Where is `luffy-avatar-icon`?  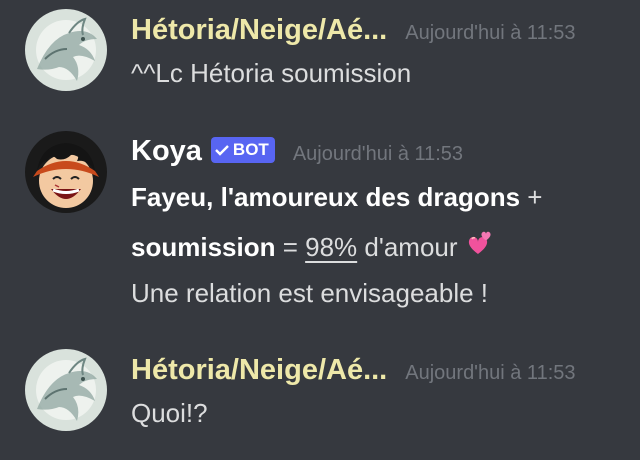 luffy-avatar-icon is located at coordinates (66, 172).